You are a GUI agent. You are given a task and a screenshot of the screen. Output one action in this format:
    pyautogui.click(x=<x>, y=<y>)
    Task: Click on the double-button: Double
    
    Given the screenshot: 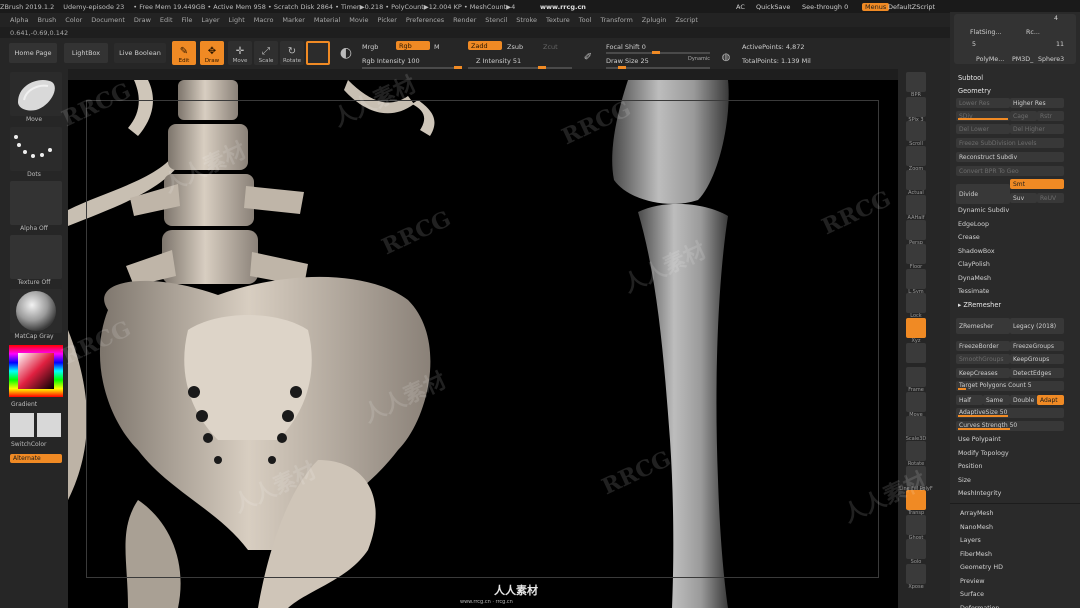 What is the action you would take?
    pyautogui.click(x=1023, y=400)
    